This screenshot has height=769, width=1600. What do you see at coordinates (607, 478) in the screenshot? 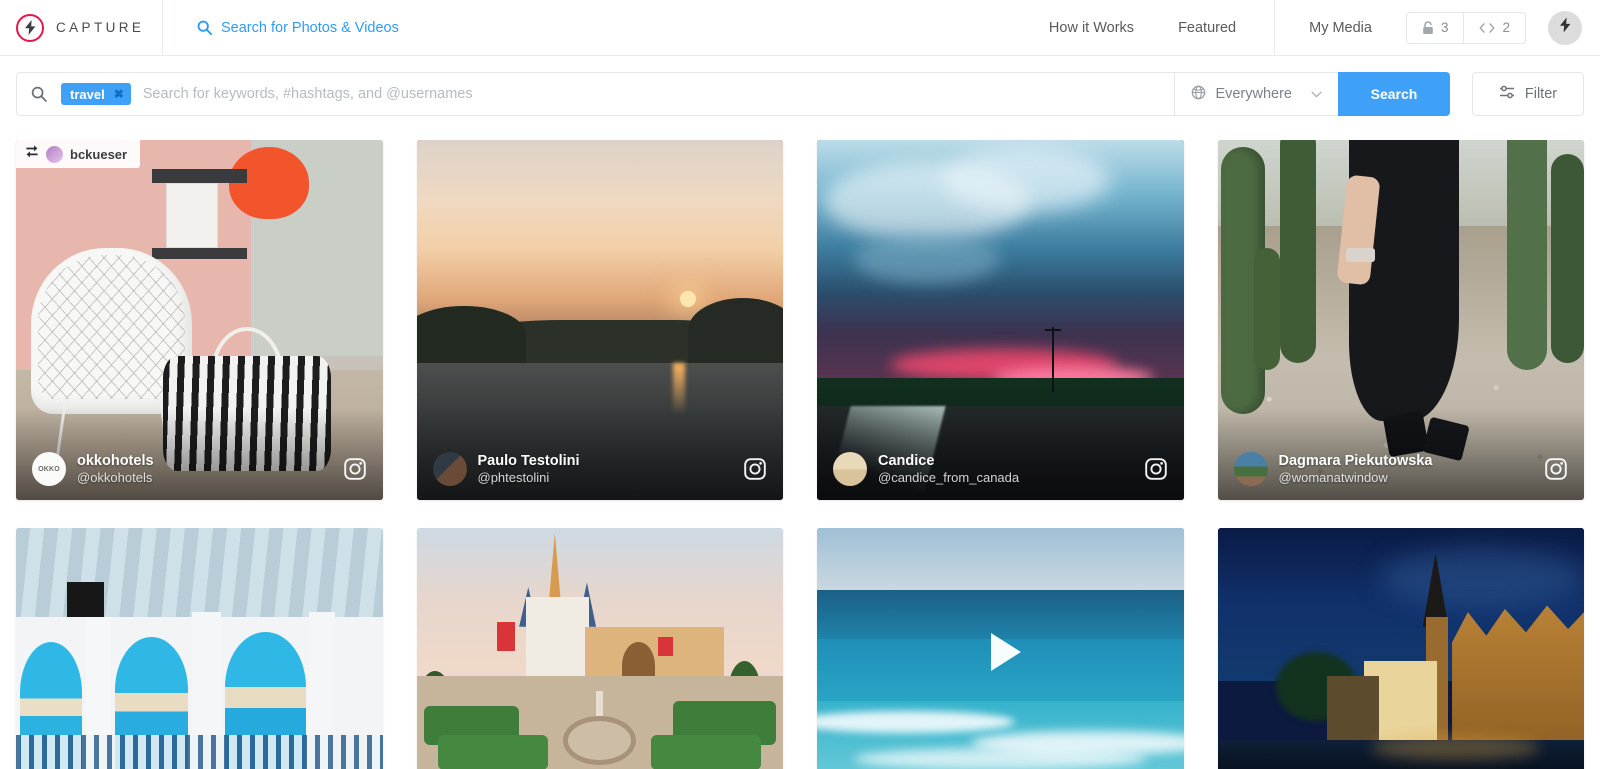
I see `user-handle: @phtestolini` at bounding box center [607, 478].